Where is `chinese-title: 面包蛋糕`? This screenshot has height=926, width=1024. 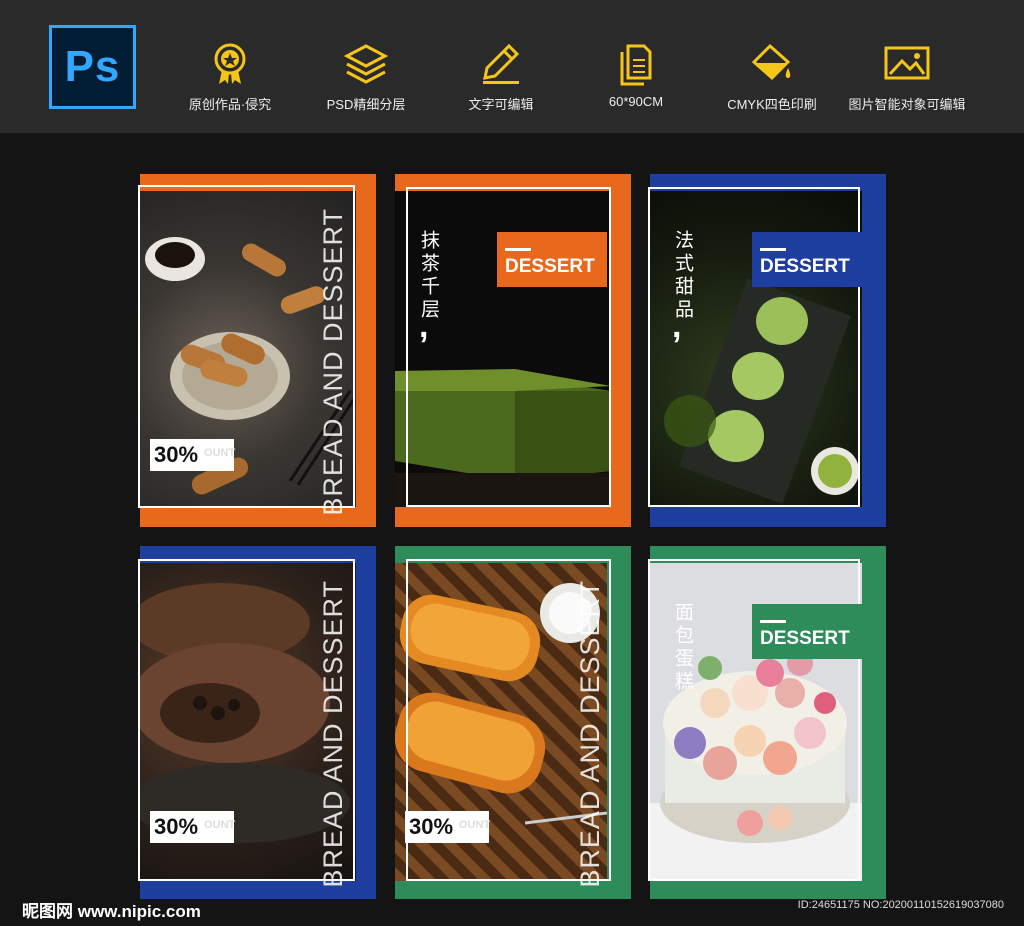
chinese-title: 面包蛋糕 is located at coordinates (682, 648).